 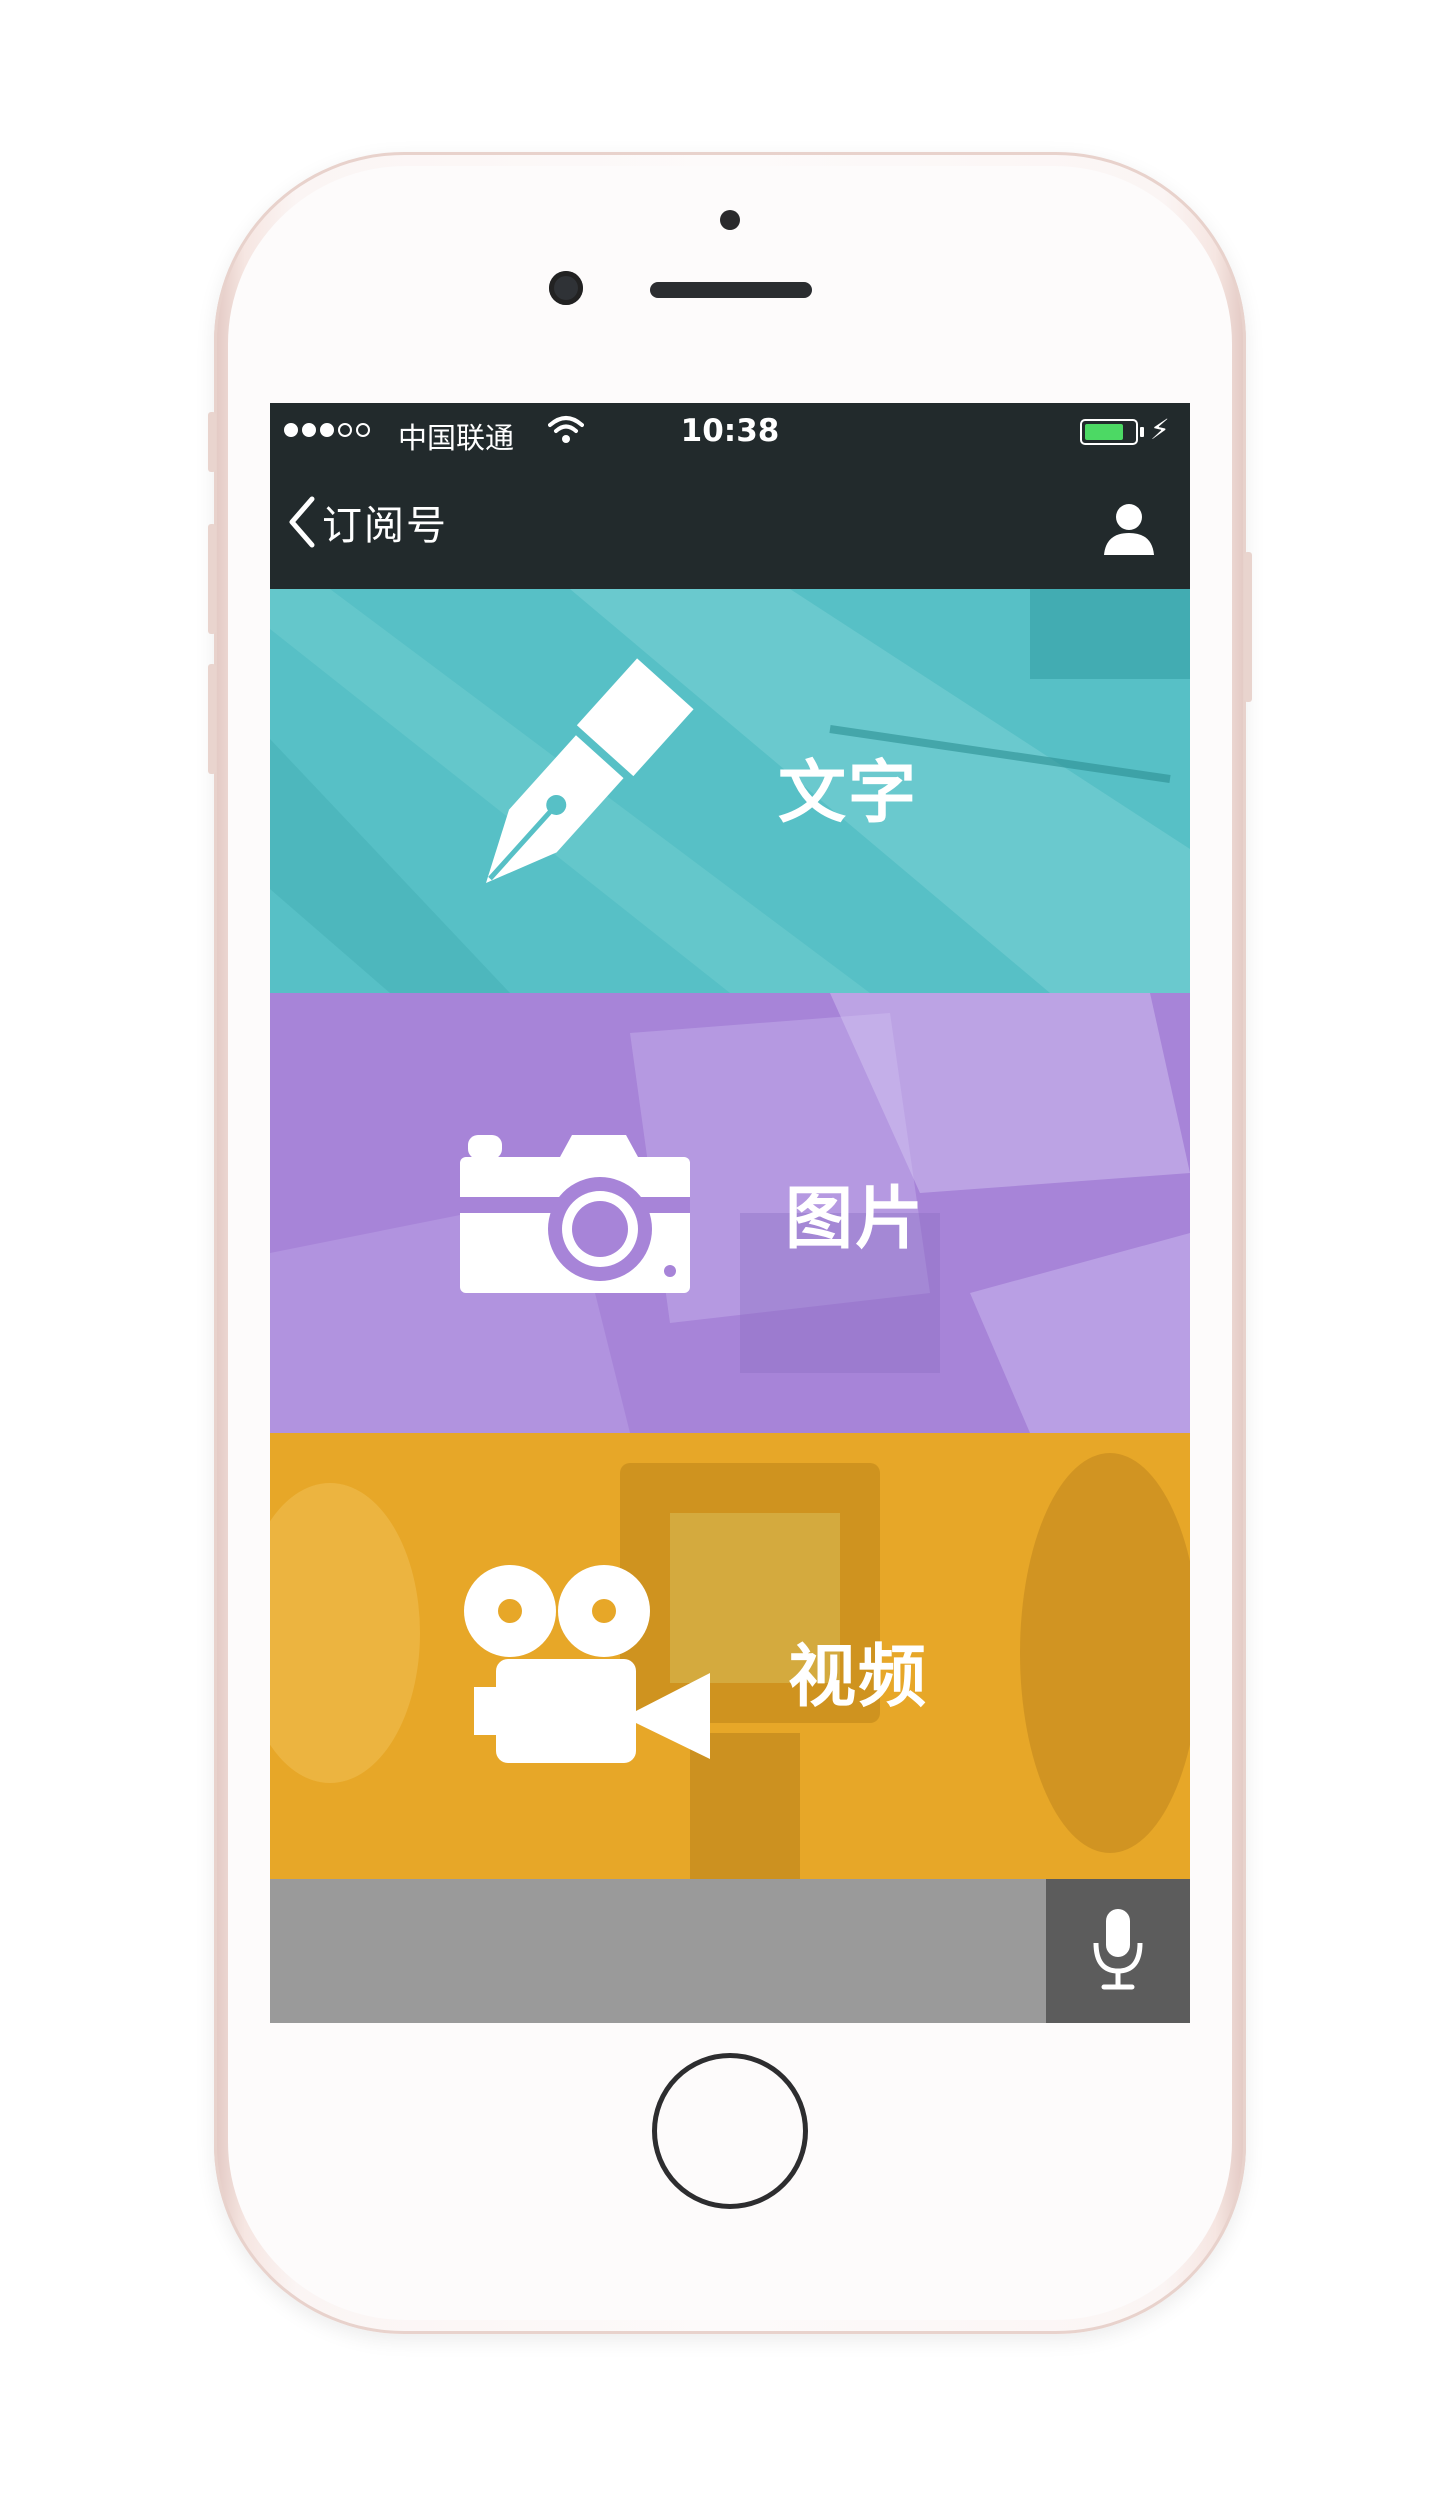 I want to click on battery-level, so click(x=1104, y=432).